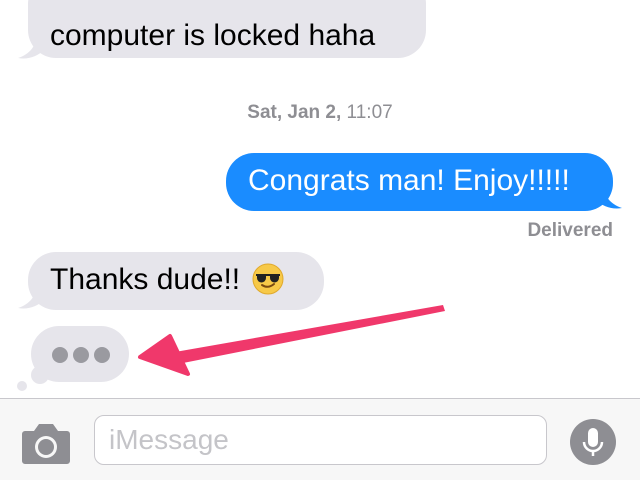 This screenshot has width=640, height=480. I want to click on delivered-status: Delivered, so click(570, 230).